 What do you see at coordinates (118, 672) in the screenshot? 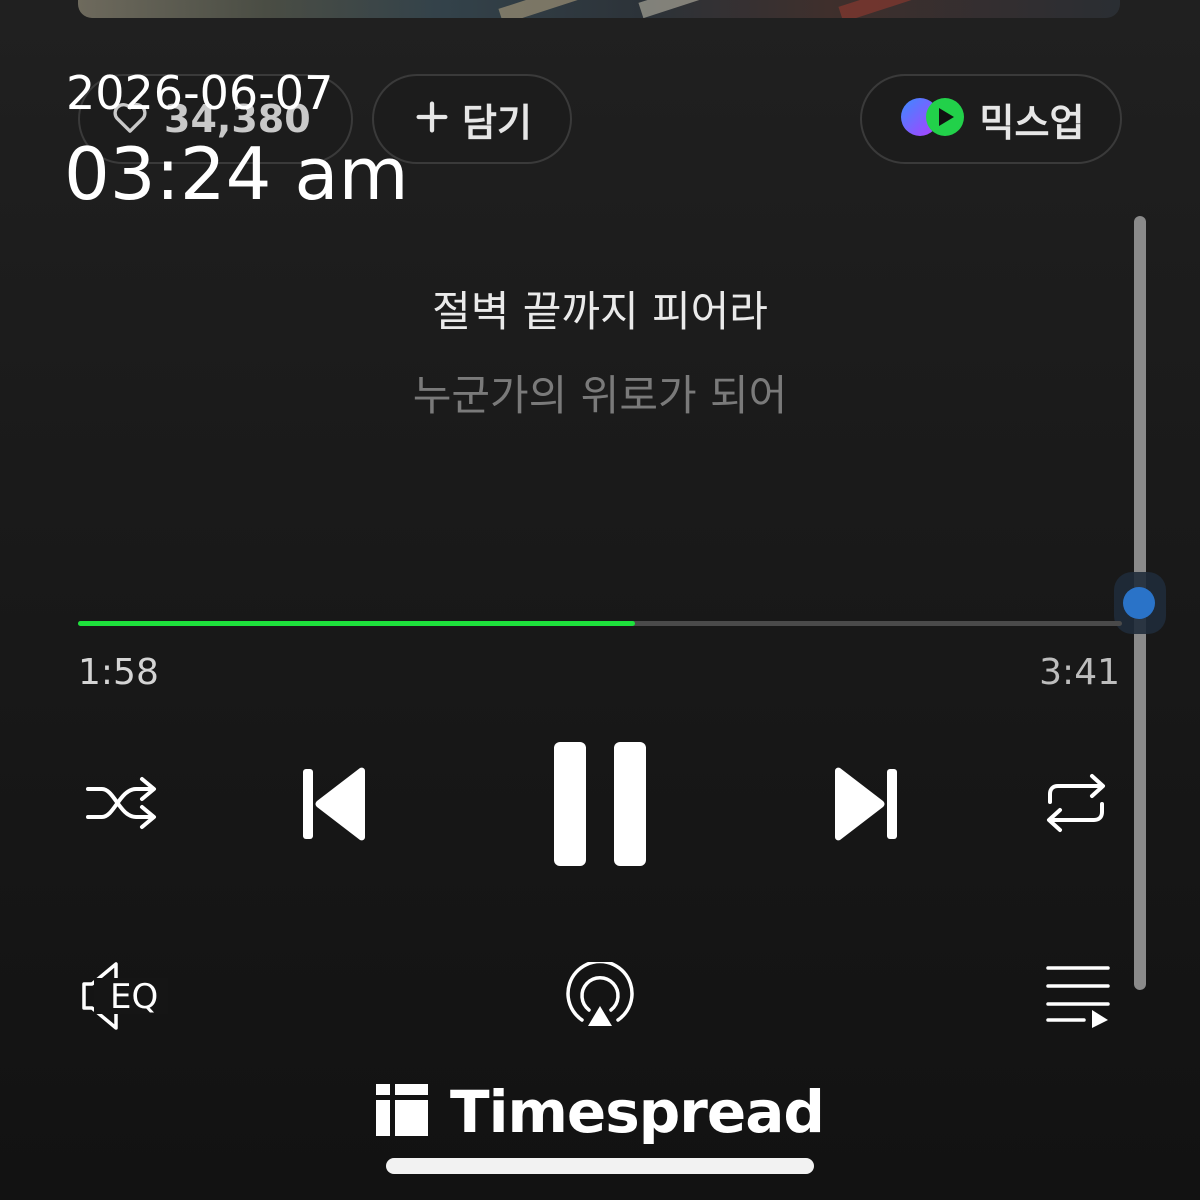
I see `elapsed-time: 1:58` at bounding box center [118, 672].